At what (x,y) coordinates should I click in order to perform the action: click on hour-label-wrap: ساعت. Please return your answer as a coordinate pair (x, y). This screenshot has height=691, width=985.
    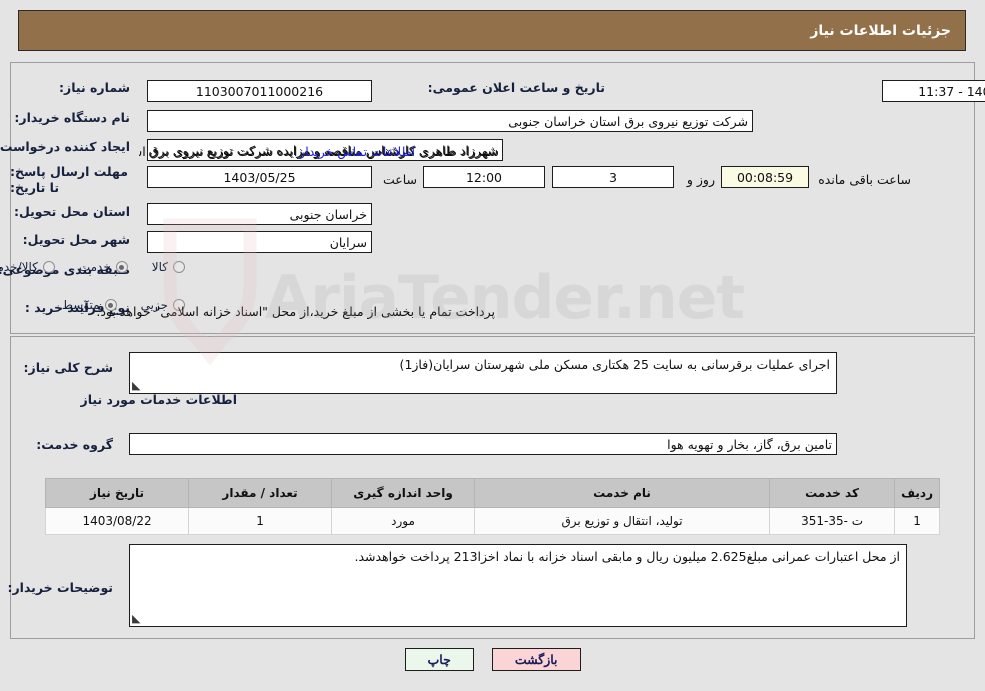
    Looking at the image, I should click on (400, 178).